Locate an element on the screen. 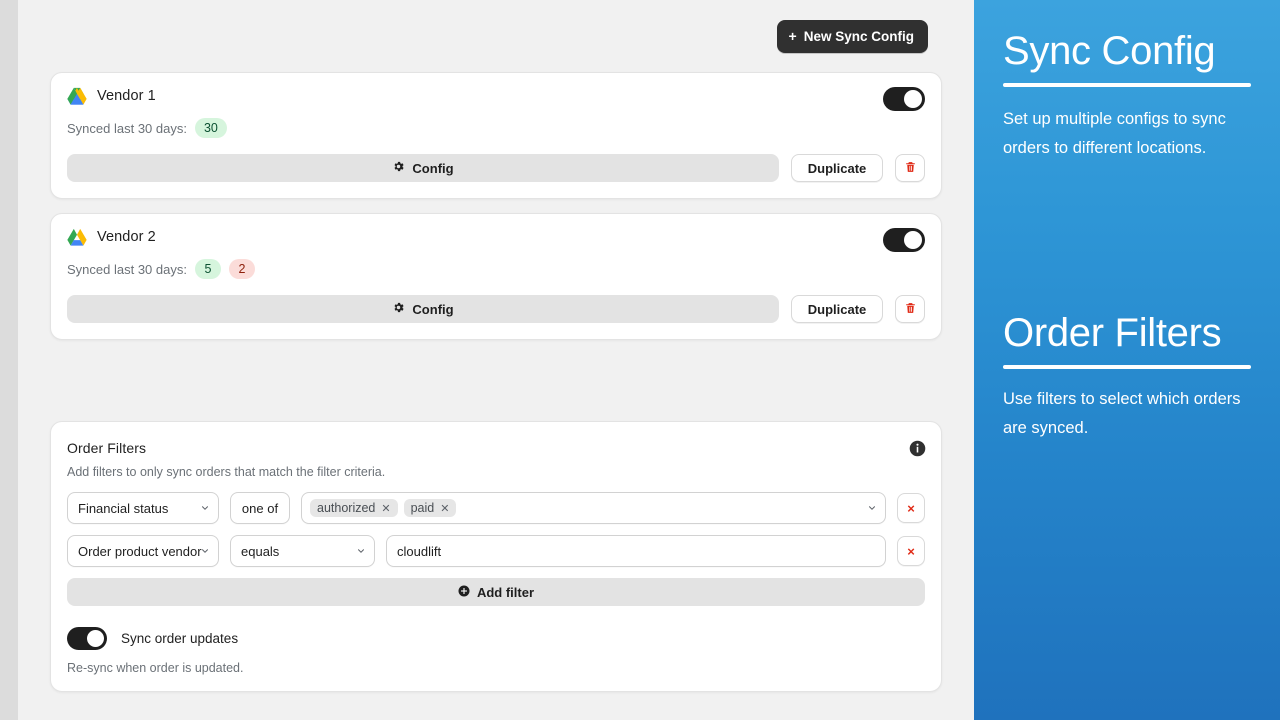 The width and height of the screenshot is (1280, 720). sync-order-updates-toggle is located at coordinates (87, 638).